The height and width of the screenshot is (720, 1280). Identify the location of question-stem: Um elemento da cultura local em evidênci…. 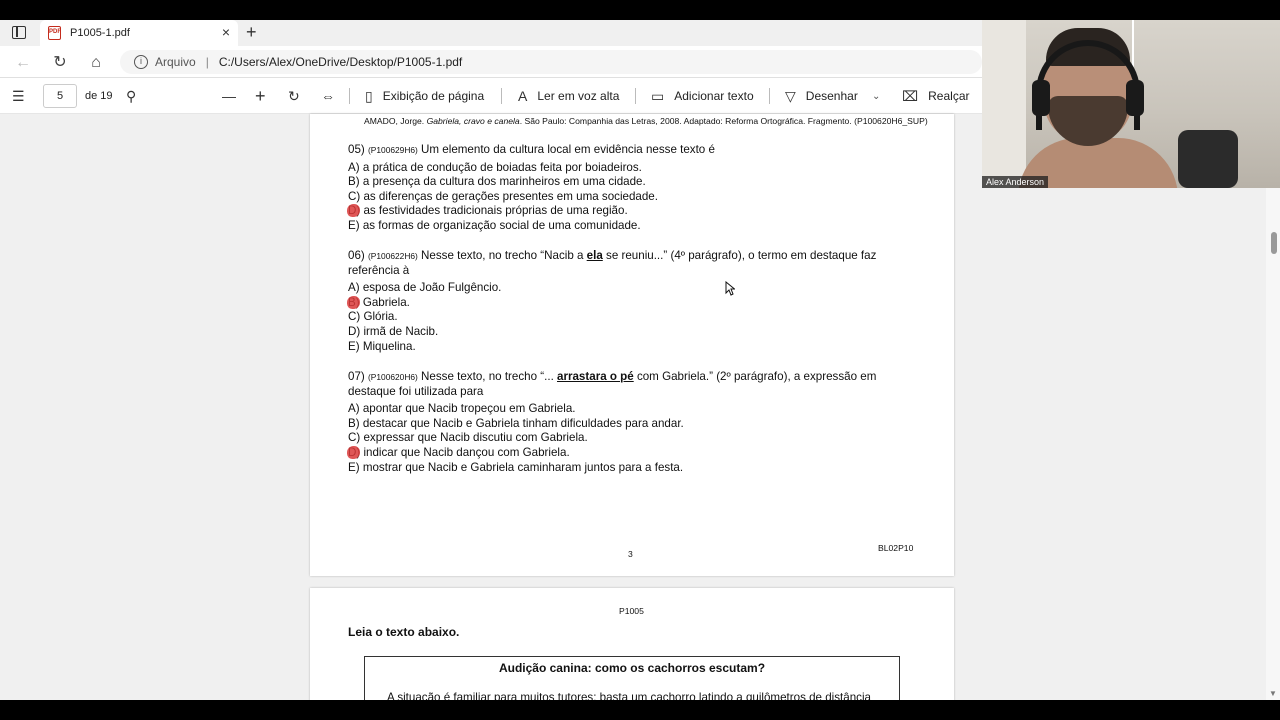
(566, 149).